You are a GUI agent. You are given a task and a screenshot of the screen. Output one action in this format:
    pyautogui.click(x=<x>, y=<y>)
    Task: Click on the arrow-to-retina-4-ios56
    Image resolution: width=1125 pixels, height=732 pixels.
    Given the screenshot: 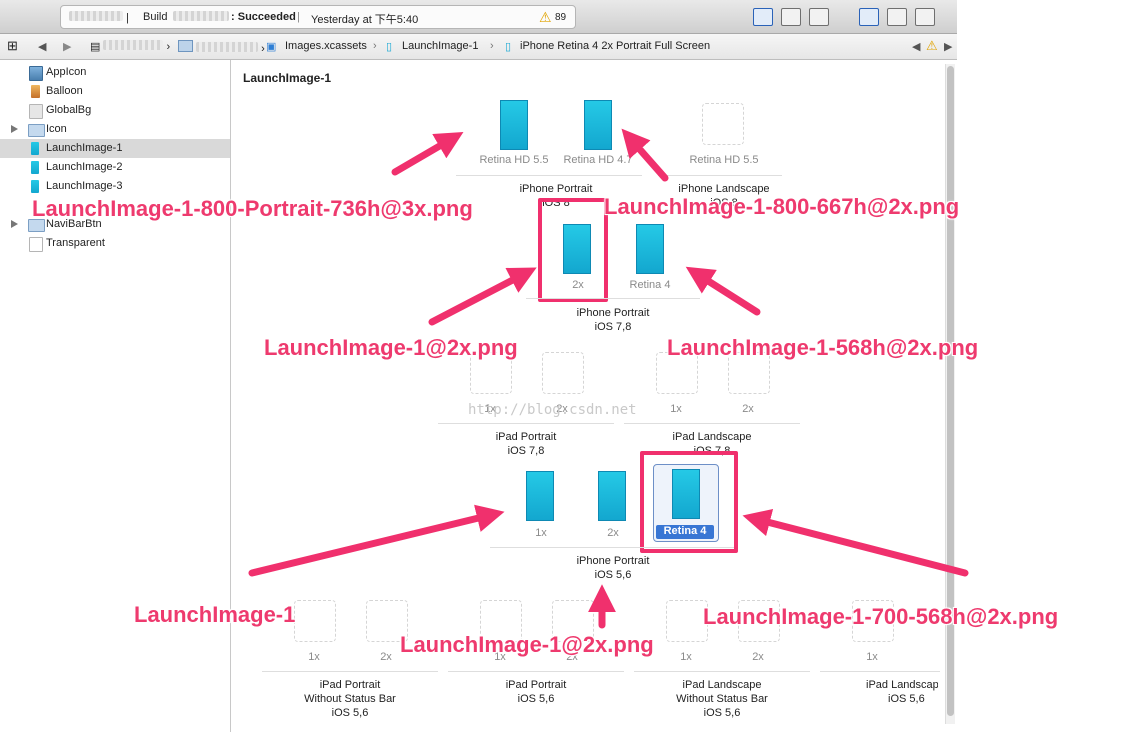 What is the action you would take?
    pyautogui.click(x=855, y=542)
    